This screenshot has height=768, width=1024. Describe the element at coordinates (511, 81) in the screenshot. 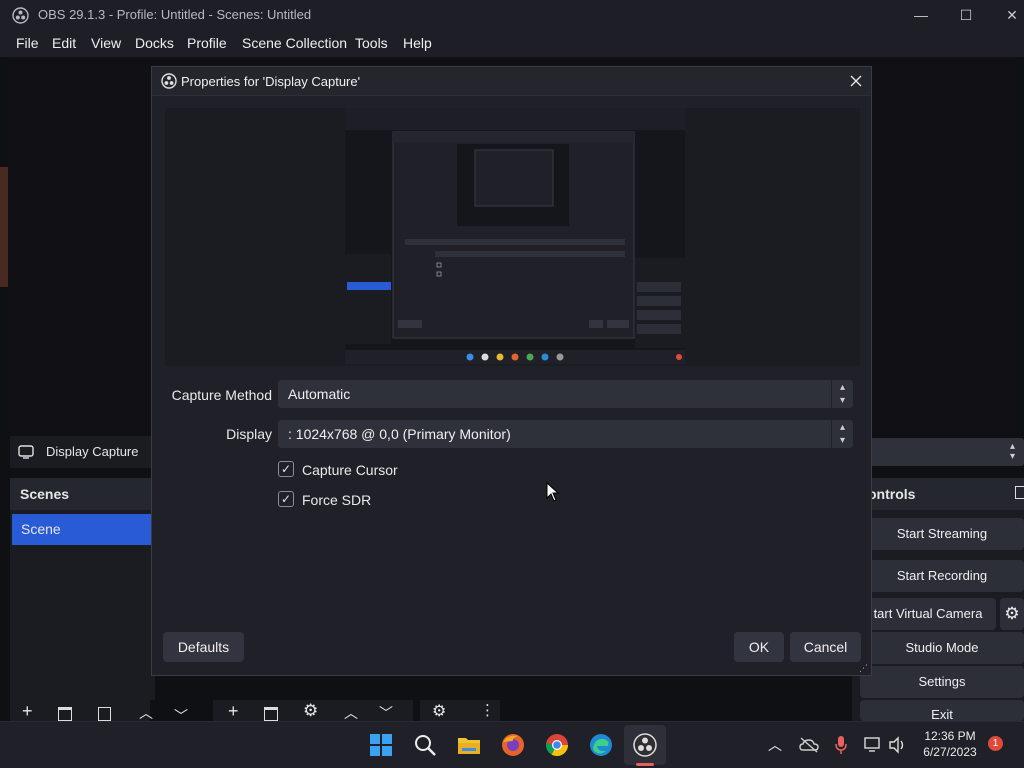

I see `dialog-title-bar: Properties for 'Display Capture'` at that location.